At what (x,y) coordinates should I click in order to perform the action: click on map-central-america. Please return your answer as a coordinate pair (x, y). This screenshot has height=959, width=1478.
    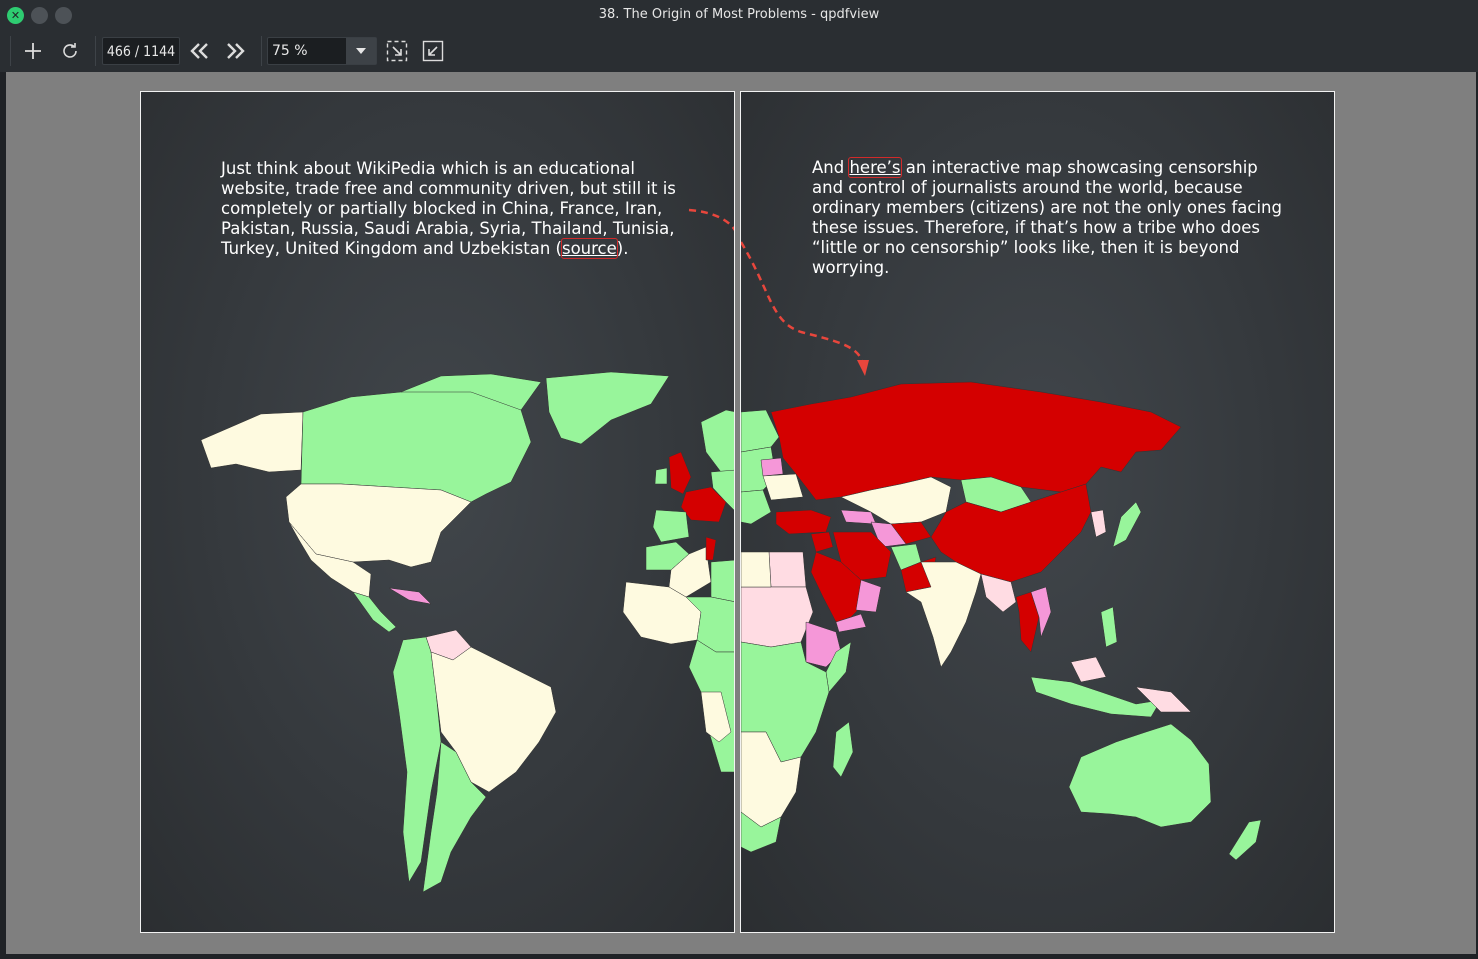
    Looking at the image, I should click on (374, 612).